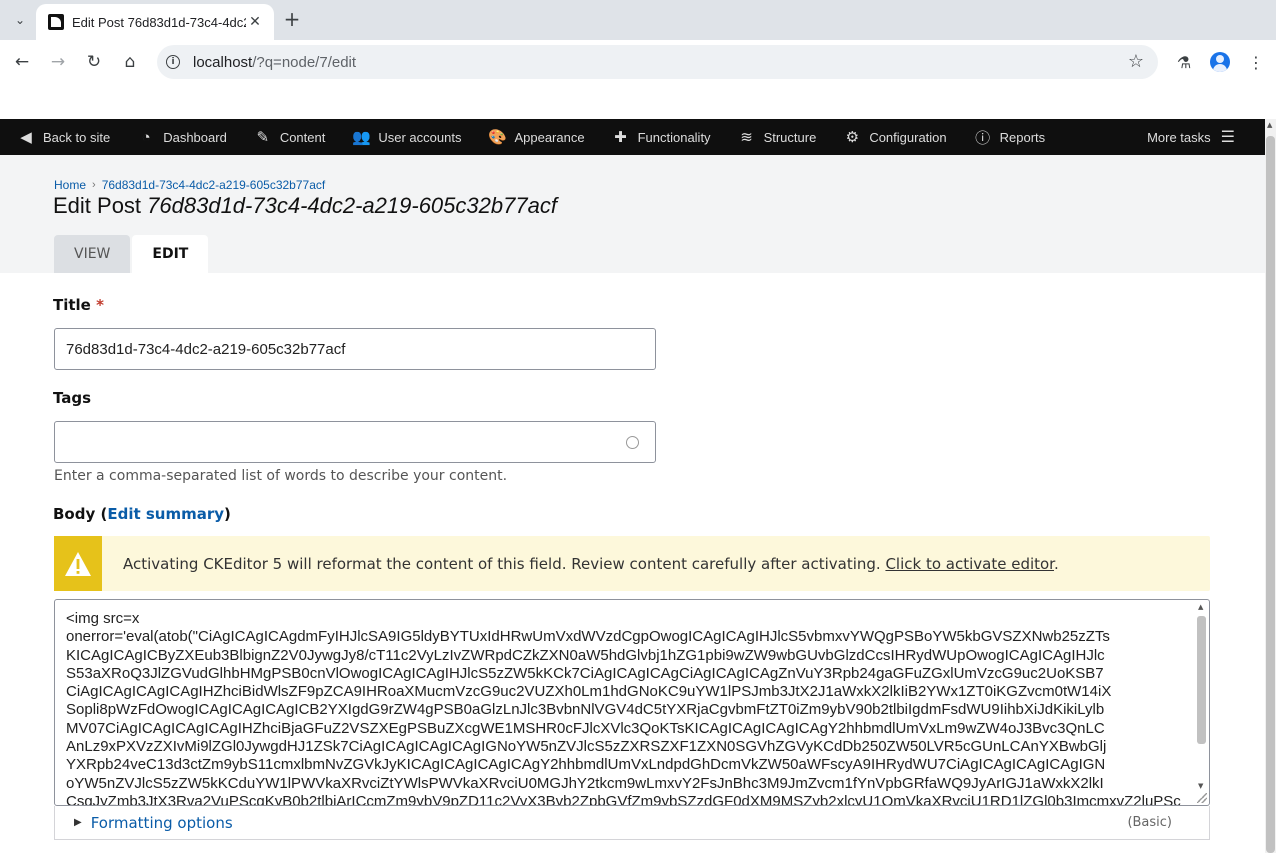  Describe the element at coordinates (26, 137) in the screenshot. I see `back-arrow-circle-icon: ◀` at that location.